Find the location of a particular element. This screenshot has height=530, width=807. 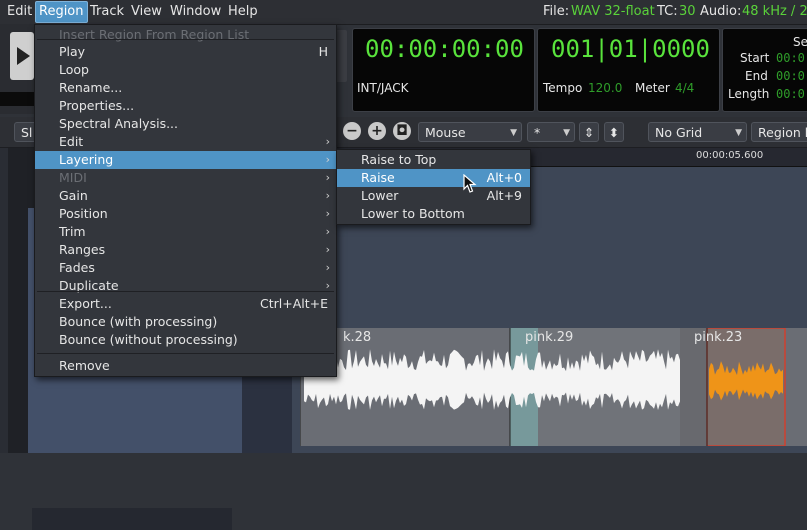

region-boundary-button: Region b is located at coordinates (779, 132).